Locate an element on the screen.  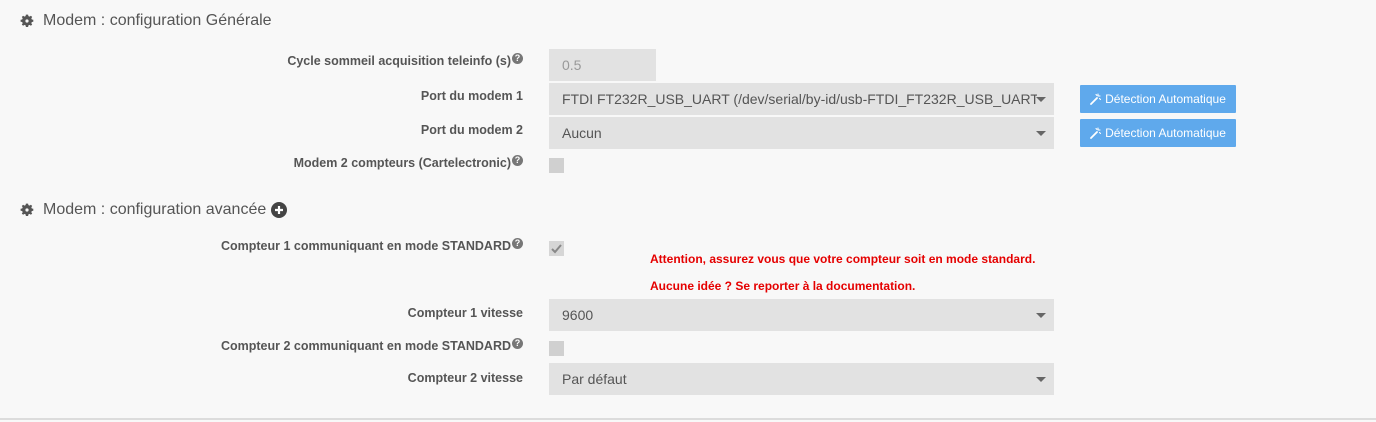
checkmark-icon is located at coordinates (556, 249).